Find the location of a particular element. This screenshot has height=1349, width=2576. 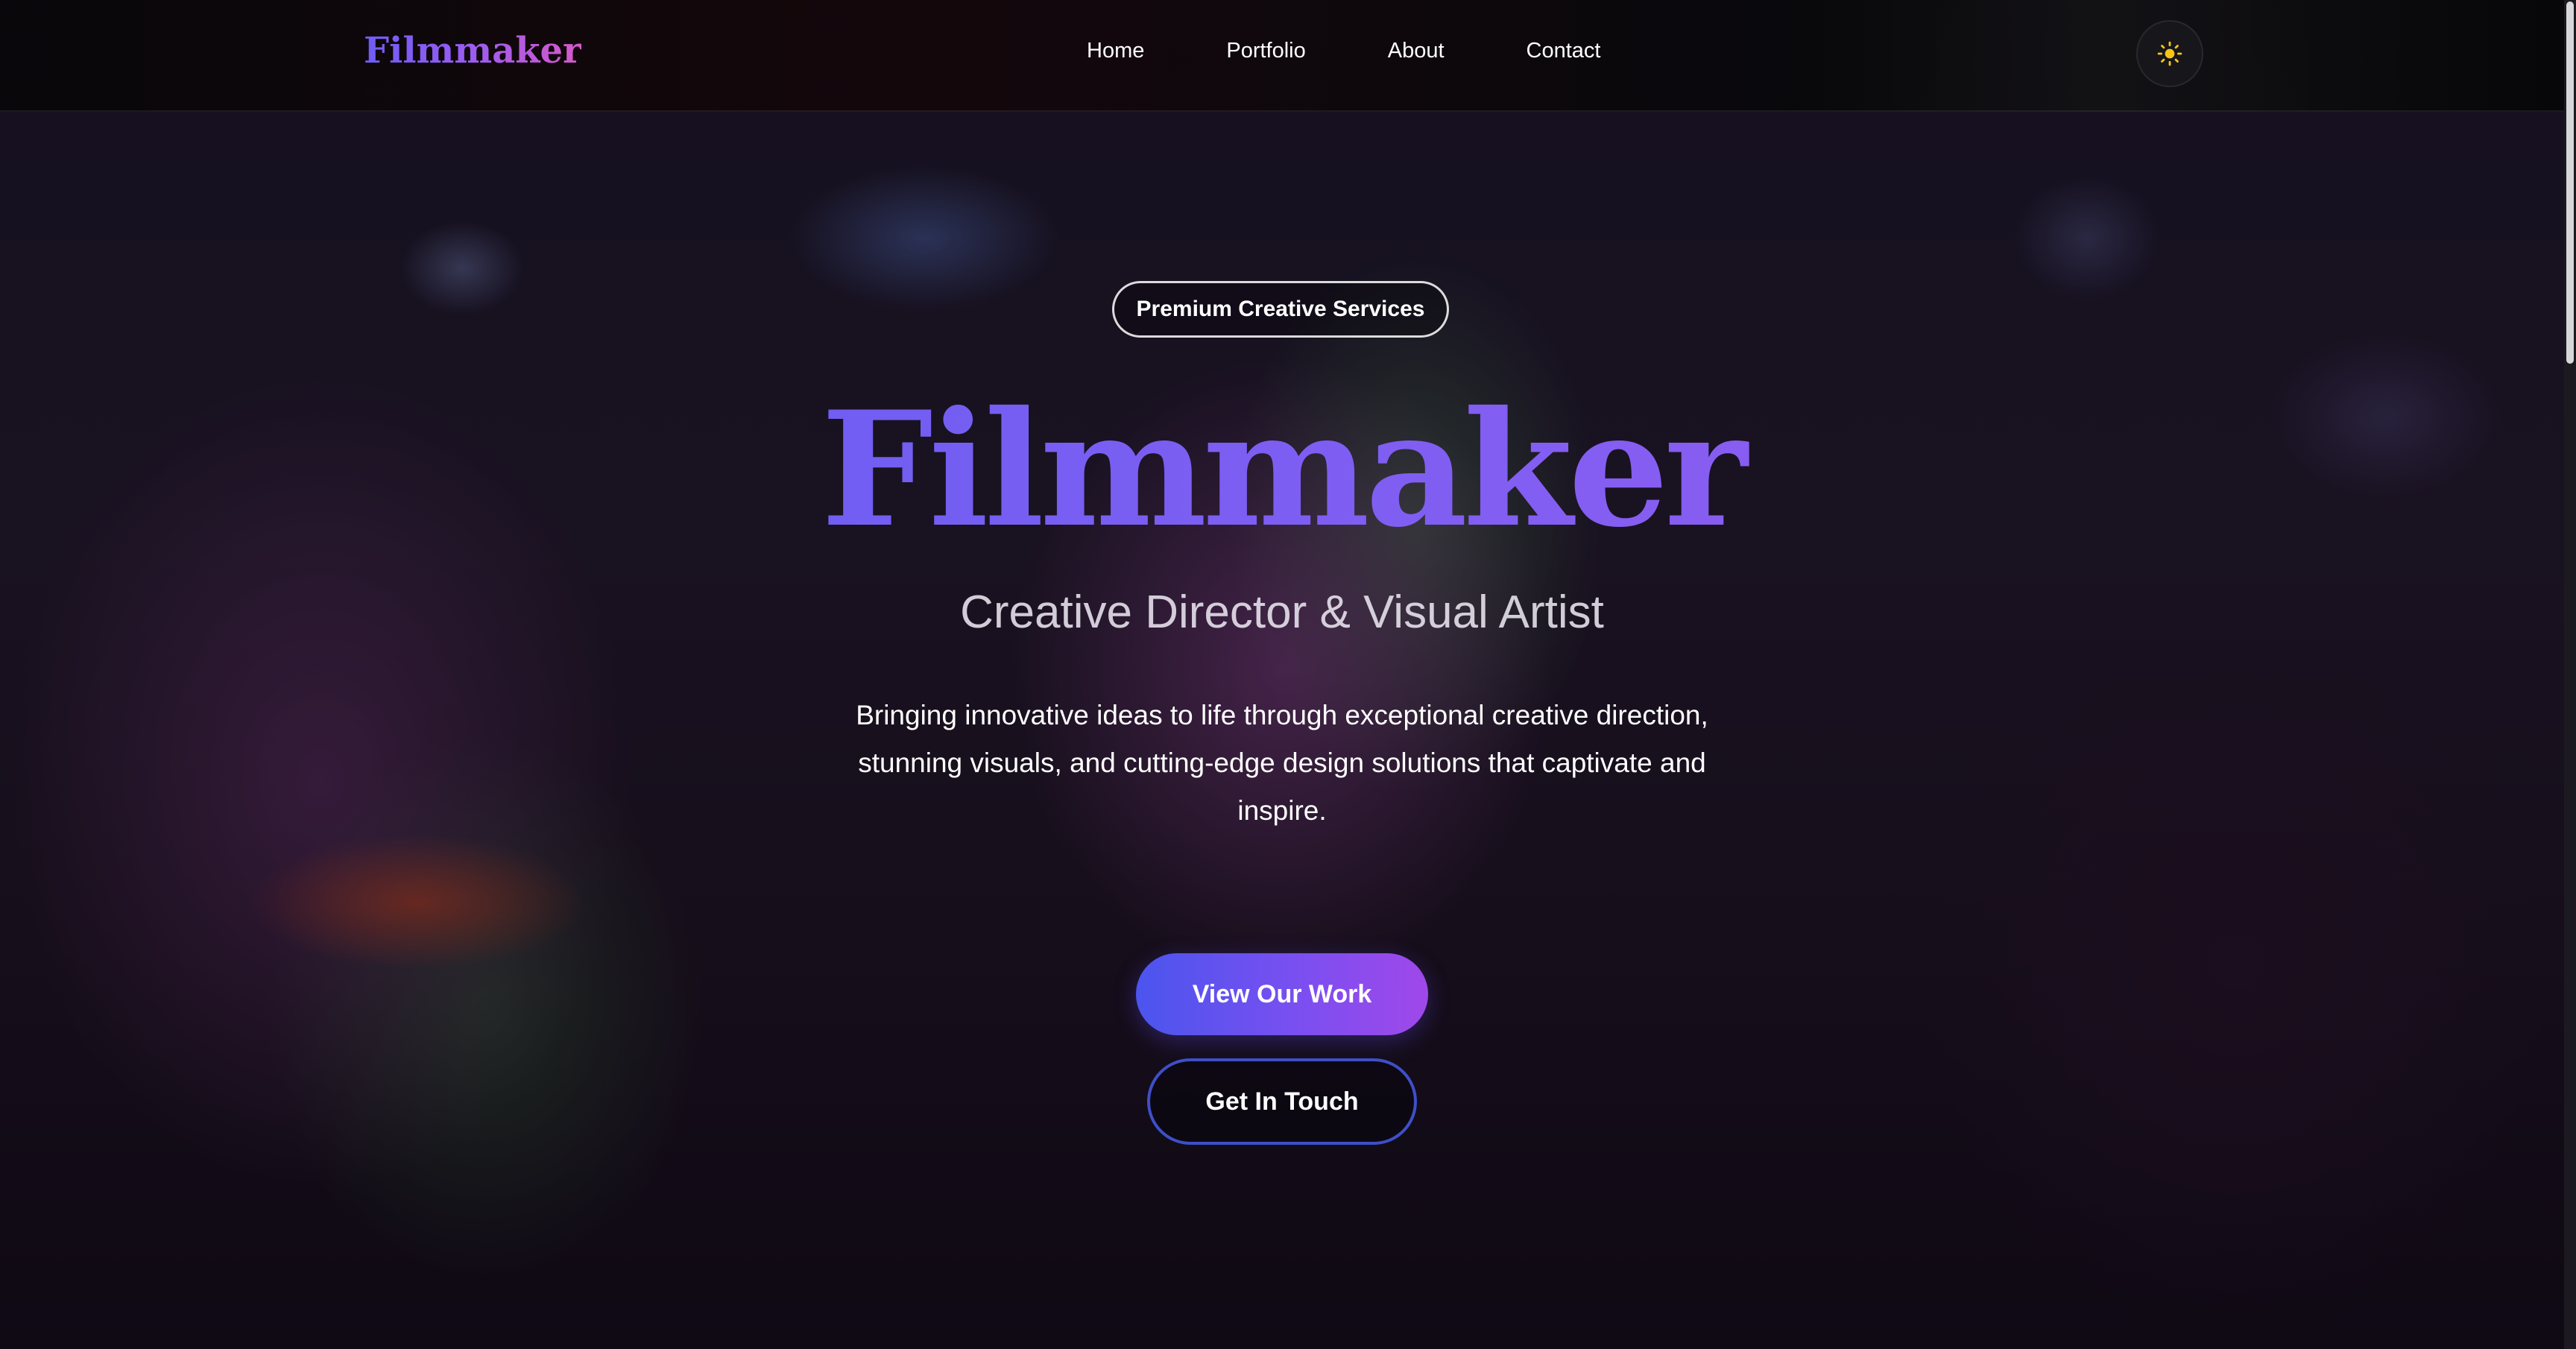

scrollbar-thumb is located at coordinates (2570, 182).